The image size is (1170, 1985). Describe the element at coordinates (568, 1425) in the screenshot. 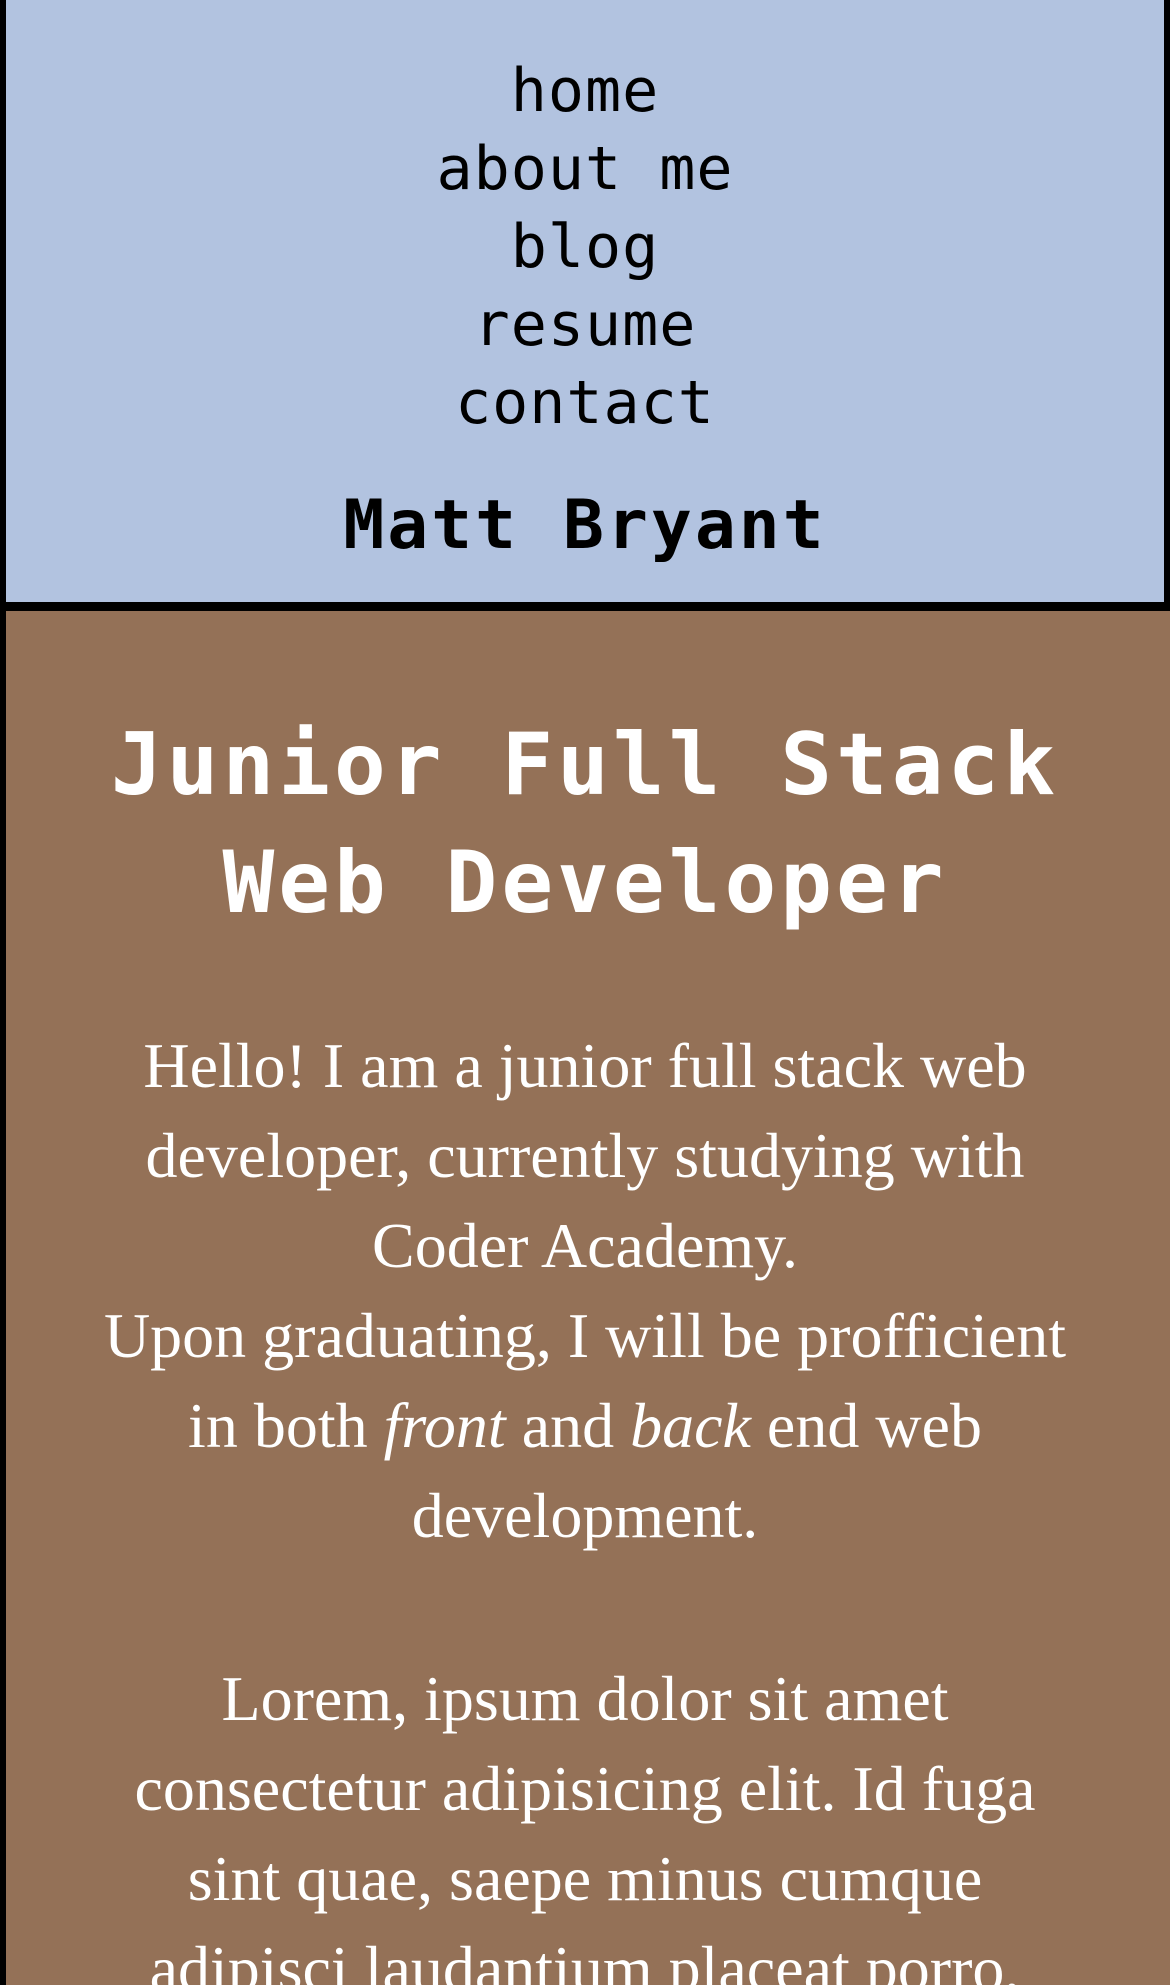

I see `intro-between: and` at that location.